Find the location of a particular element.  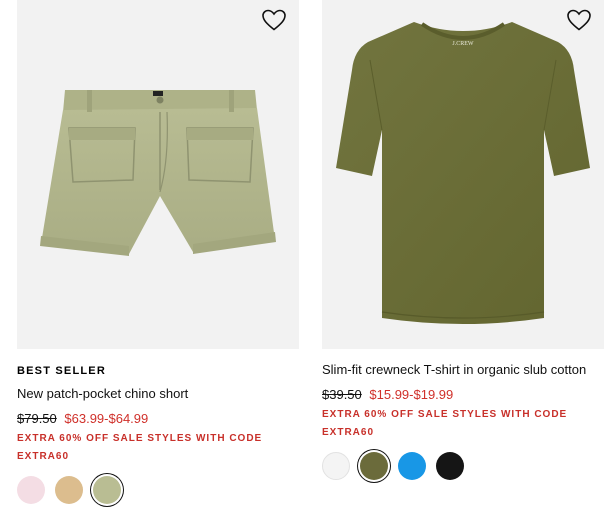

color-swatch-white is located at coordinates (336, 466).